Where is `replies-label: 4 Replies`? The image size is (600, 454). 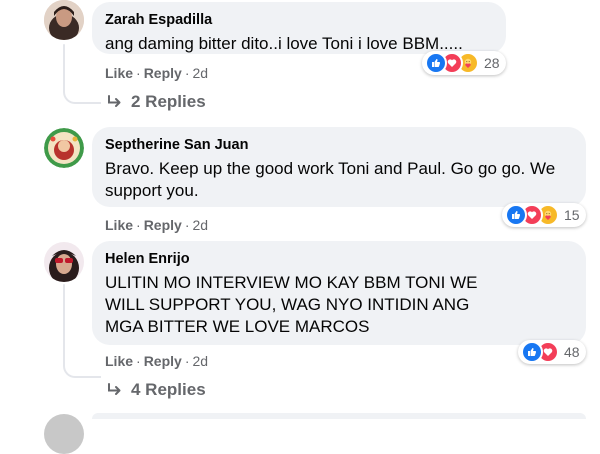
replies-label: 4 Replies is located at coordinates (168, 389).